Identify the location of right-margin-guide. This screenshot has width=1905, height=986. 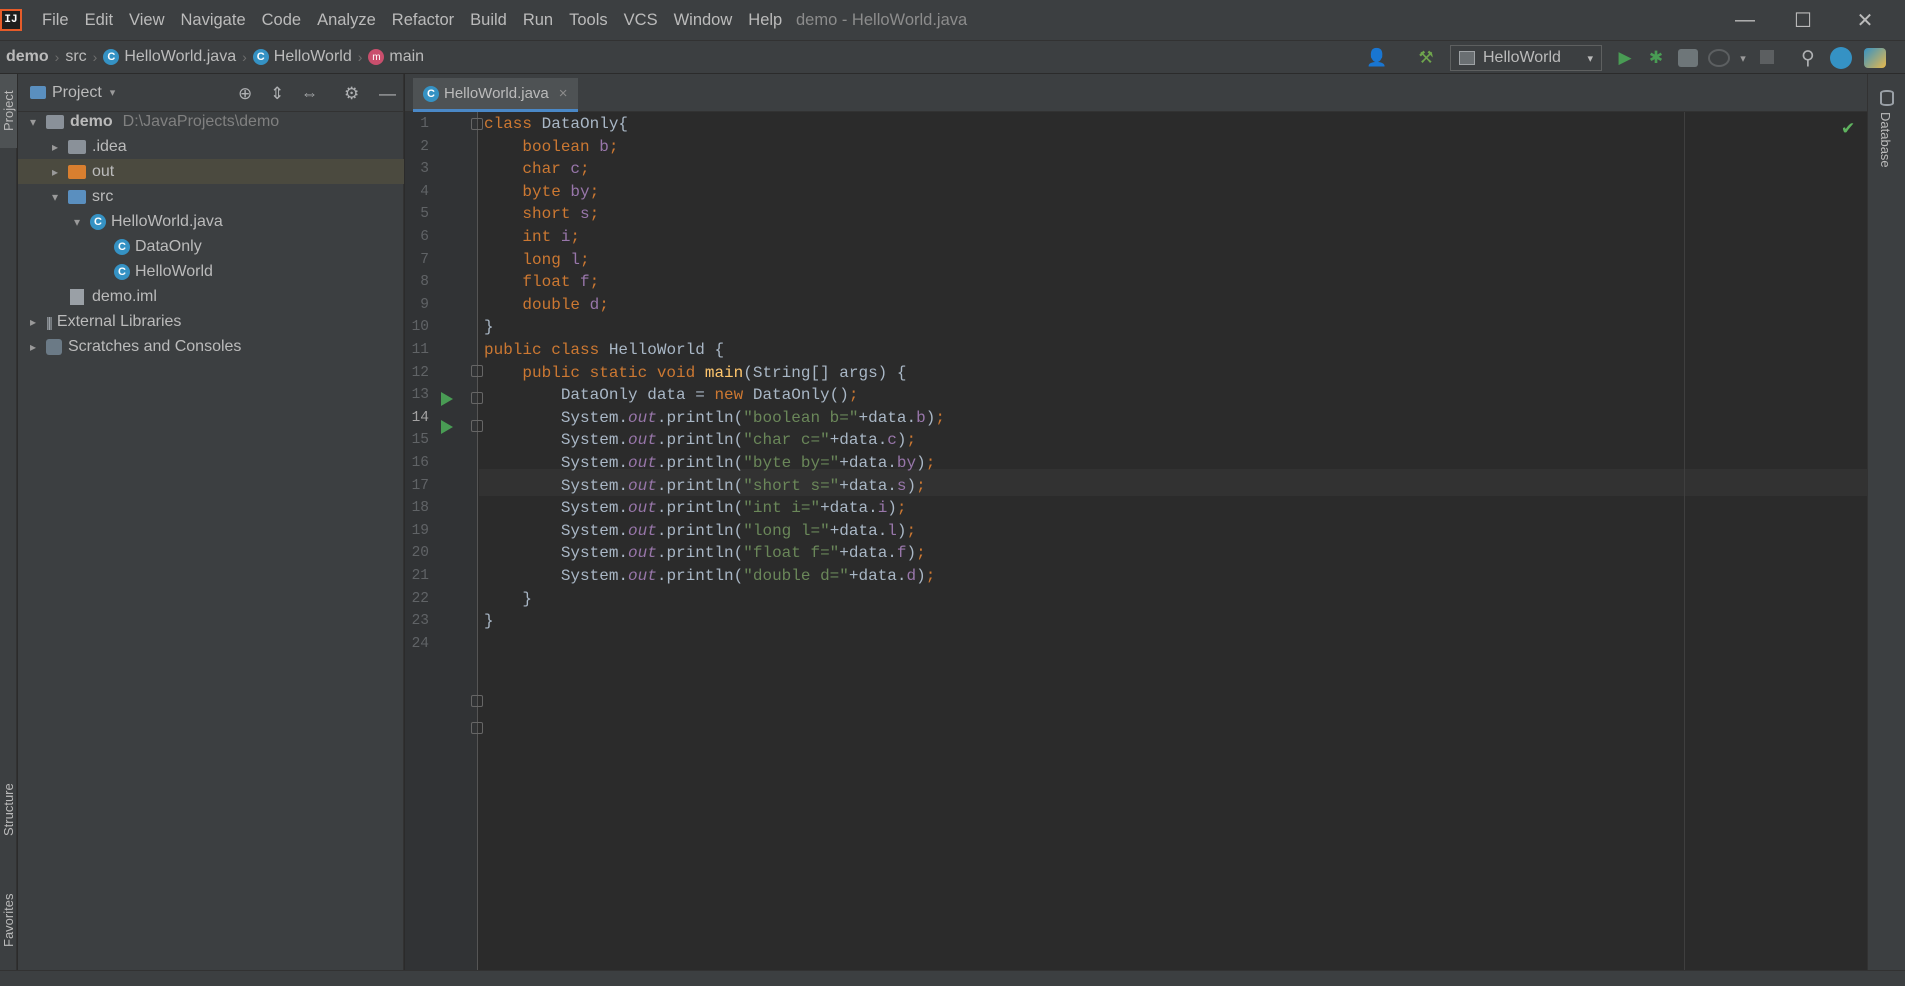
(1684, 541).